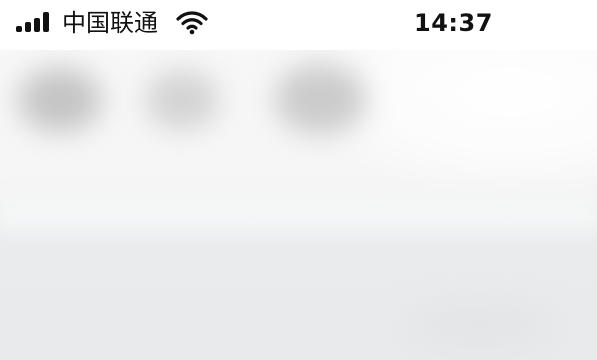 The height and width of the screenshot is (360, 597). What do you see at coordinates (110, 23) in the screenshot?
I see `carrier-name: 中国联通` at bounding box center [110, 23].